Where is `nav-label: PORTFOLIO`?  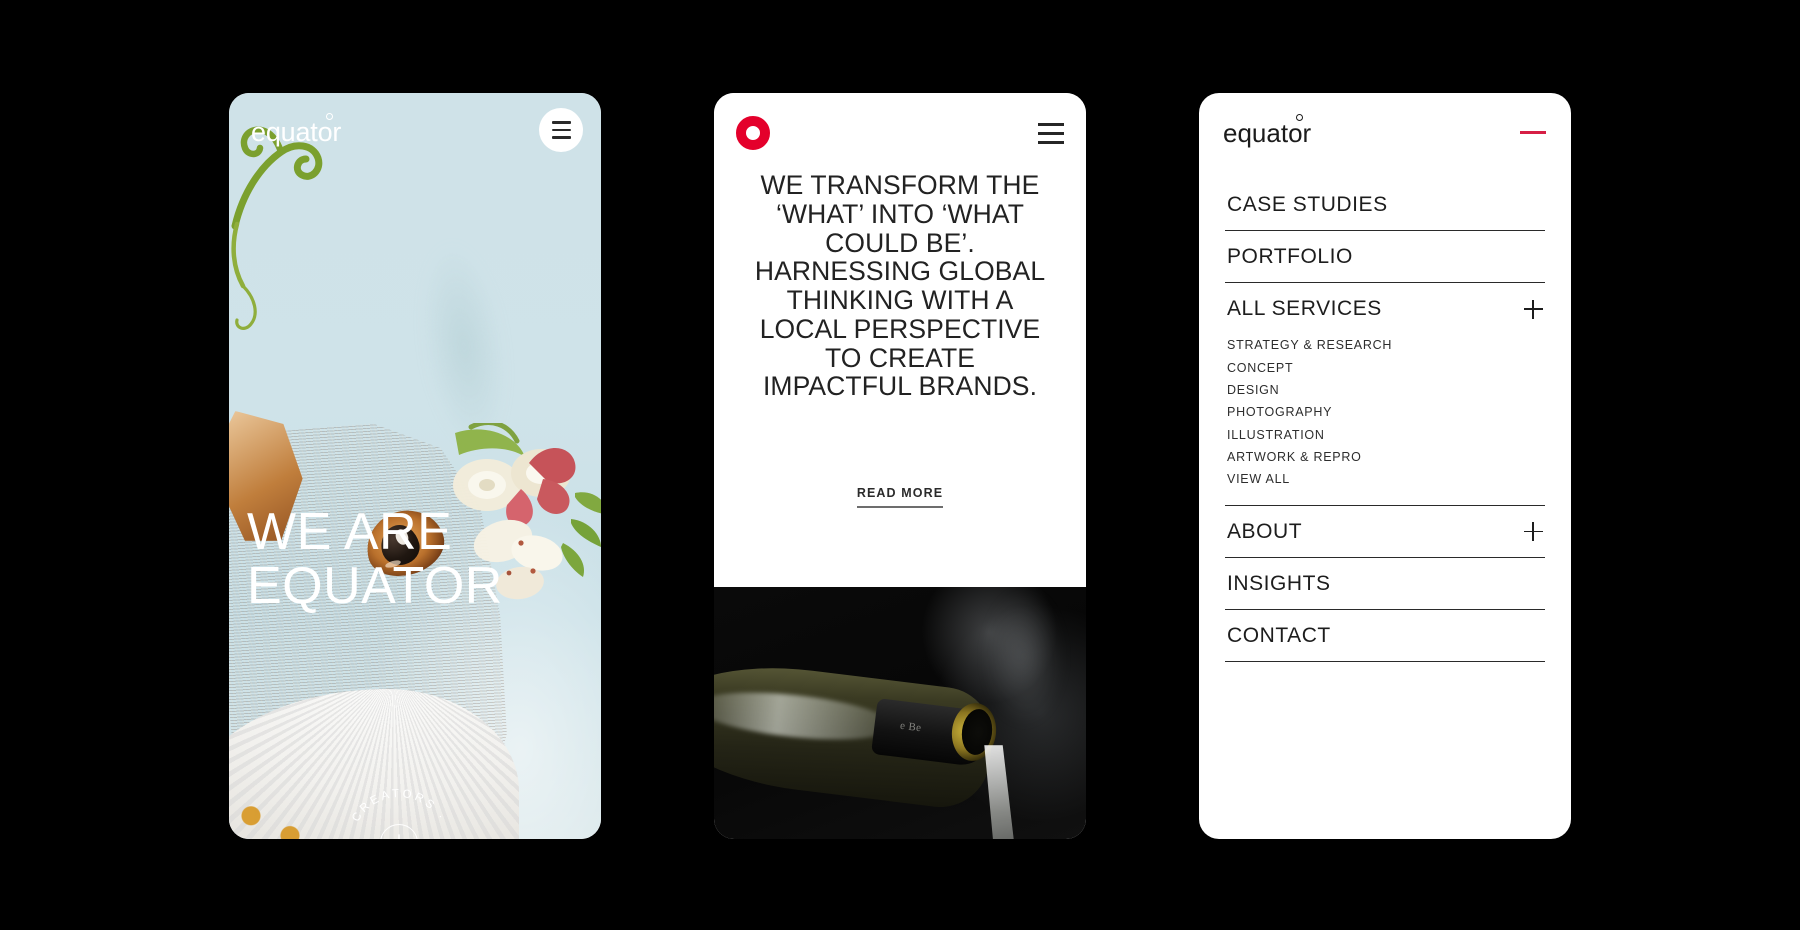
nav-label: PORTFOLIO is located at coordinates (1290, 256).